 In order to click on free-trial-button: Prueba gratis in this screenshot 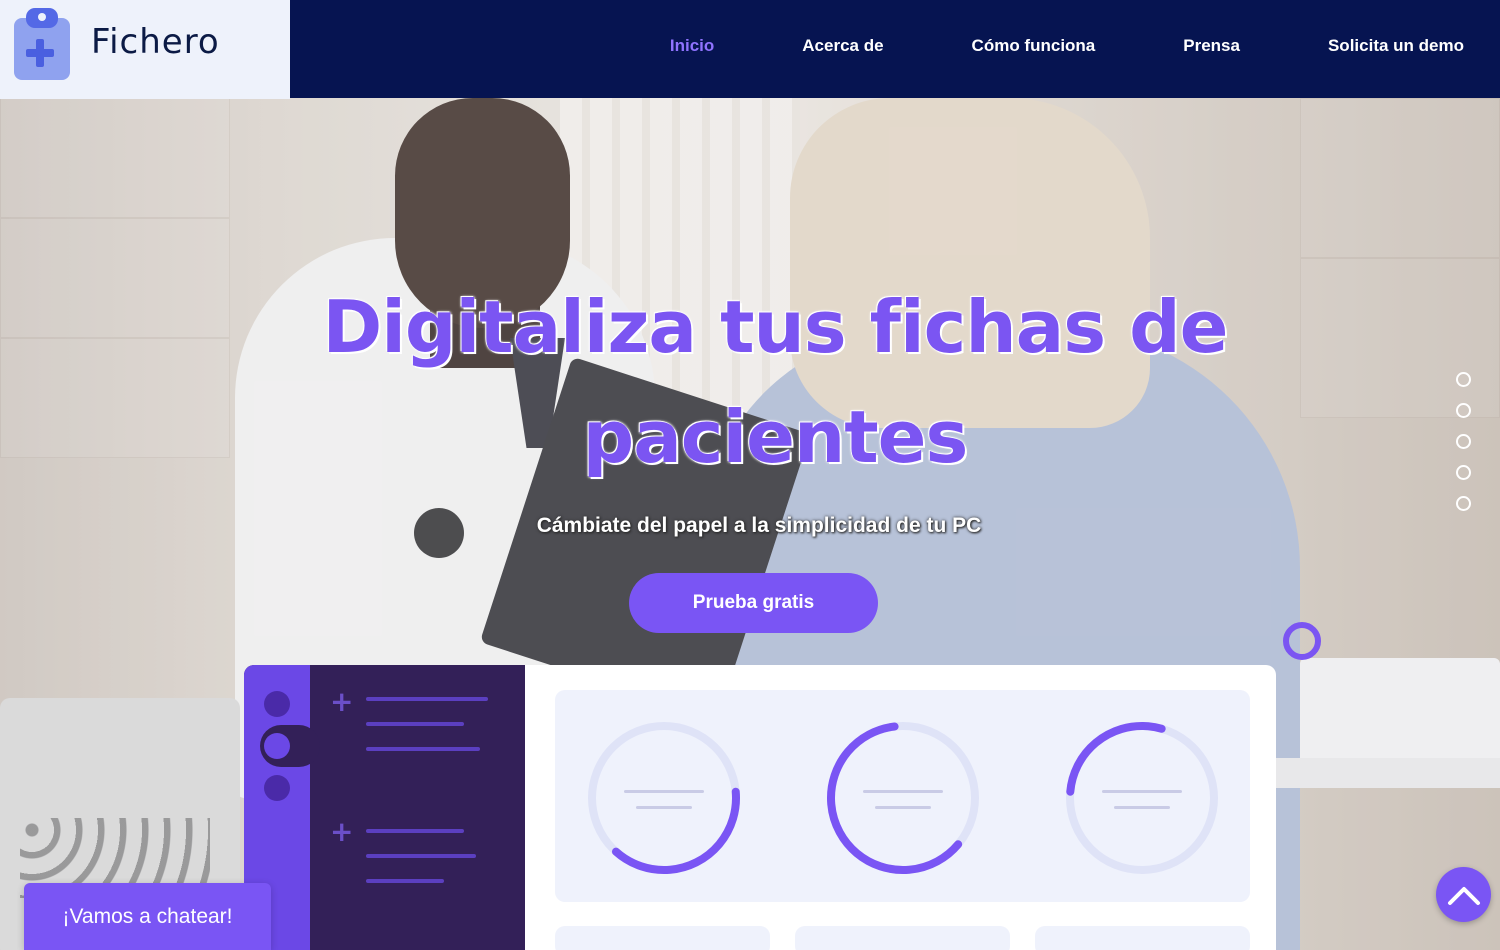, I will do `click(753, 603)`.